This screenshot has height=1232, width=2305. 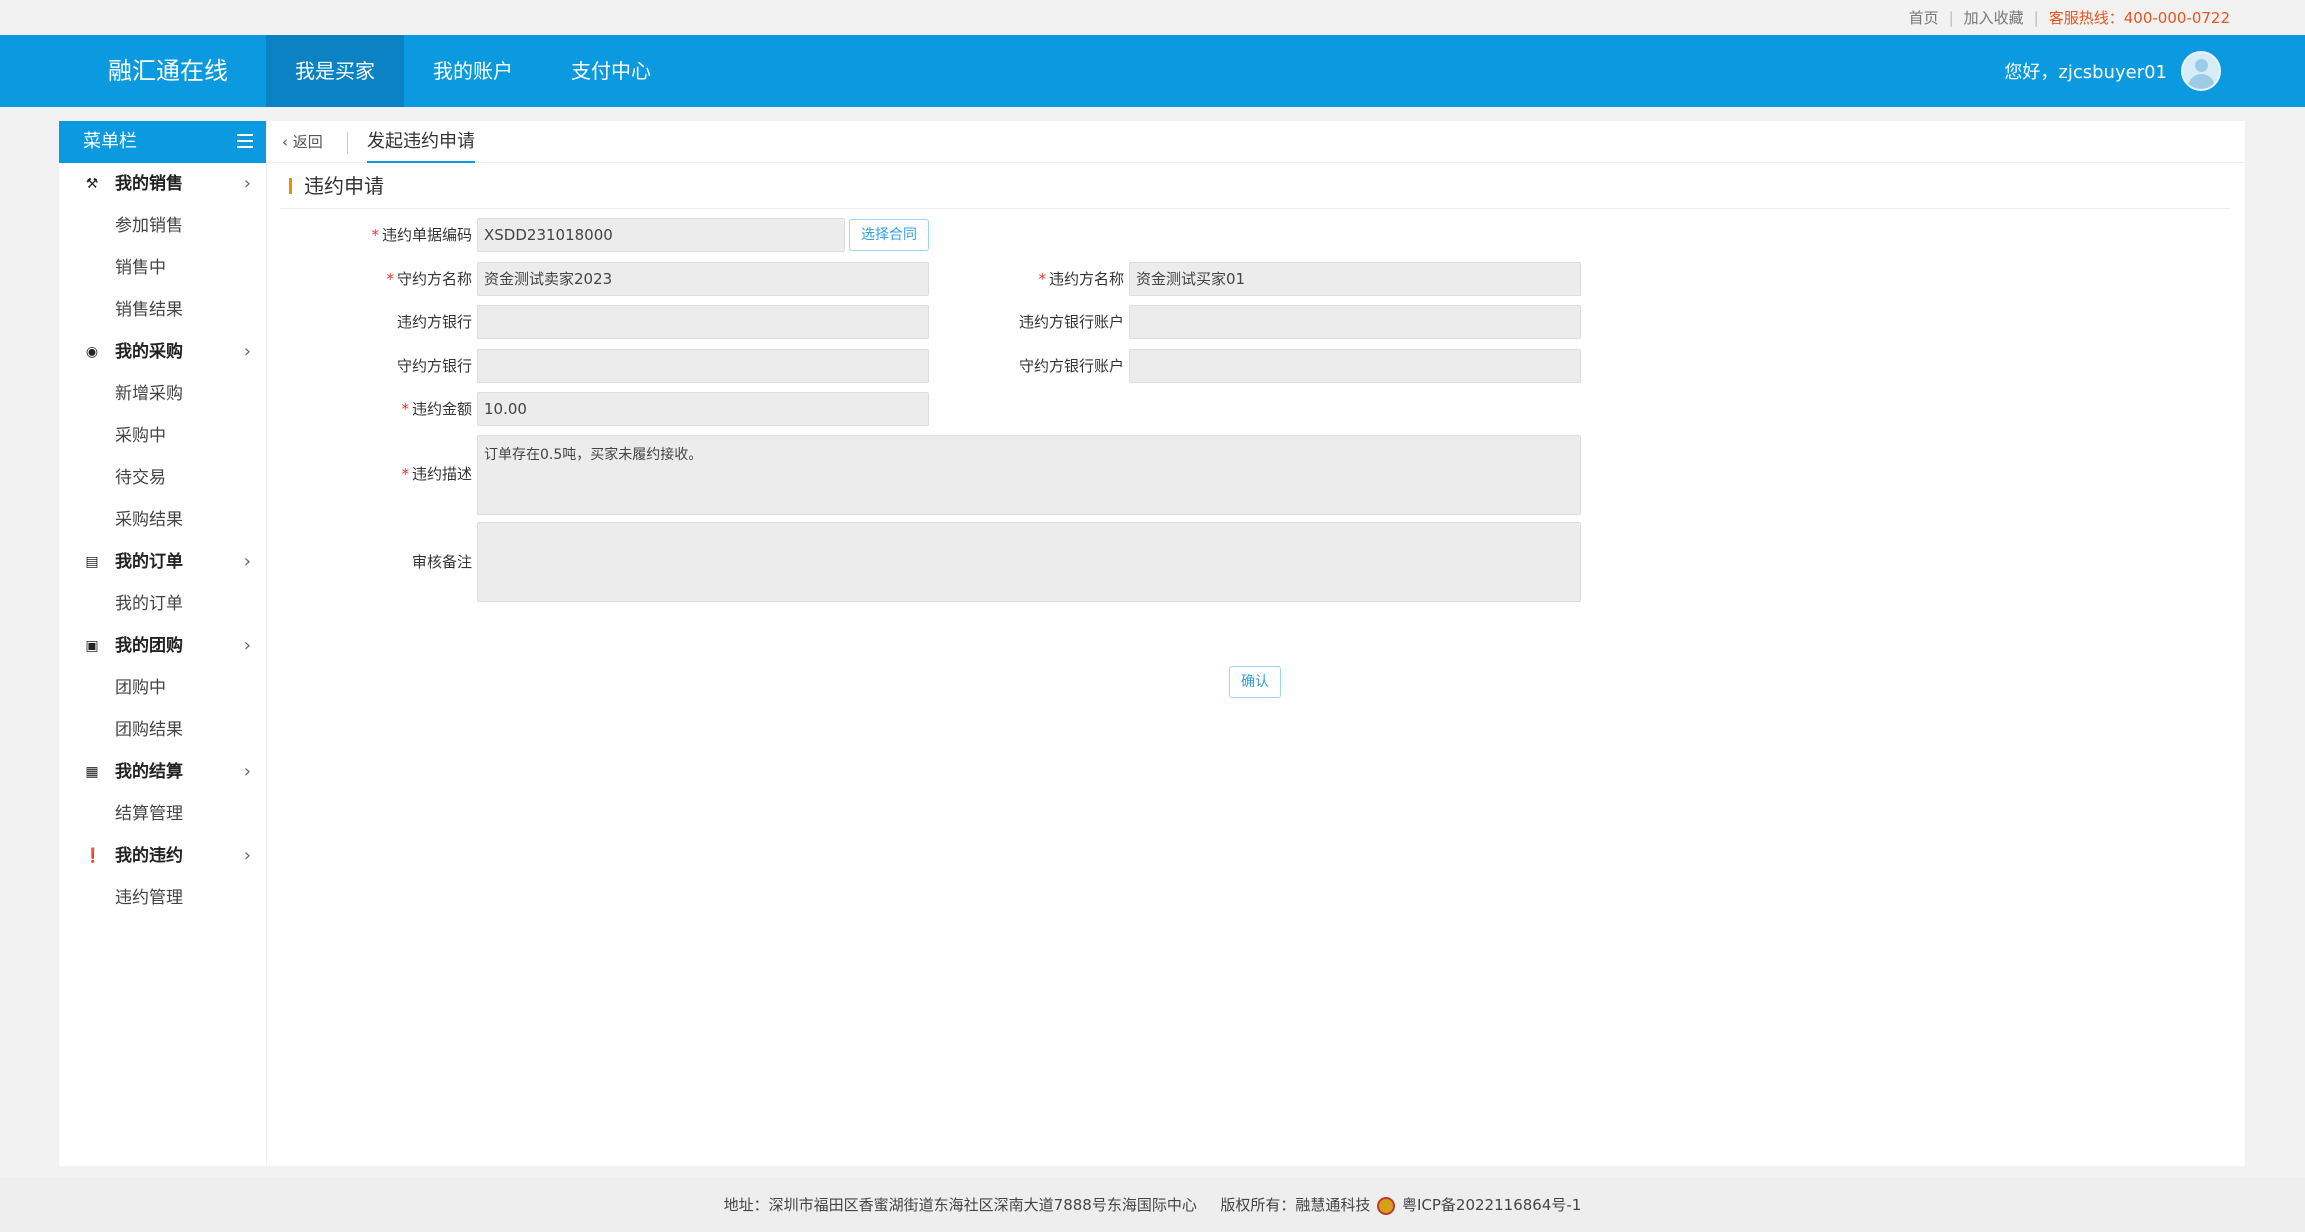 I want to click on nav-my-account: 我的账户, so click(x=473, y=71).